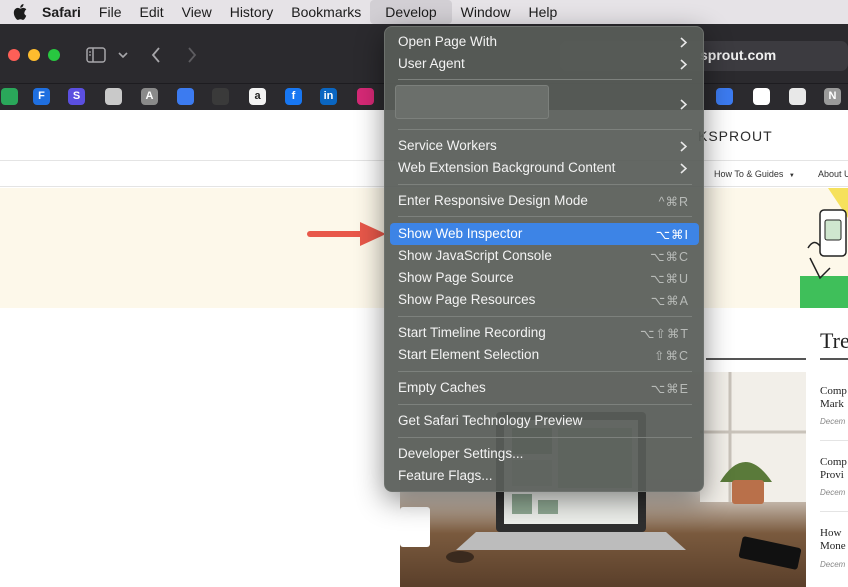  I want to click on sidebar-post-title: Comp Provi, so click(833, 469).